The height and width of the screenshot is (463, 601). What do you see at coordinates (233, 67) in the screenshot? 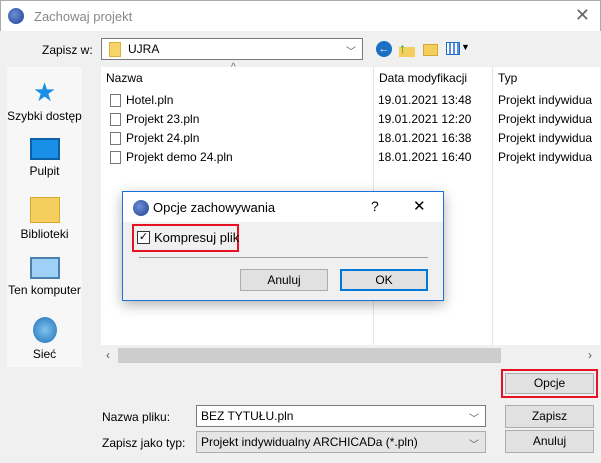
I see `sort-ascending-icon: ^` at bounding box center [233, 67].